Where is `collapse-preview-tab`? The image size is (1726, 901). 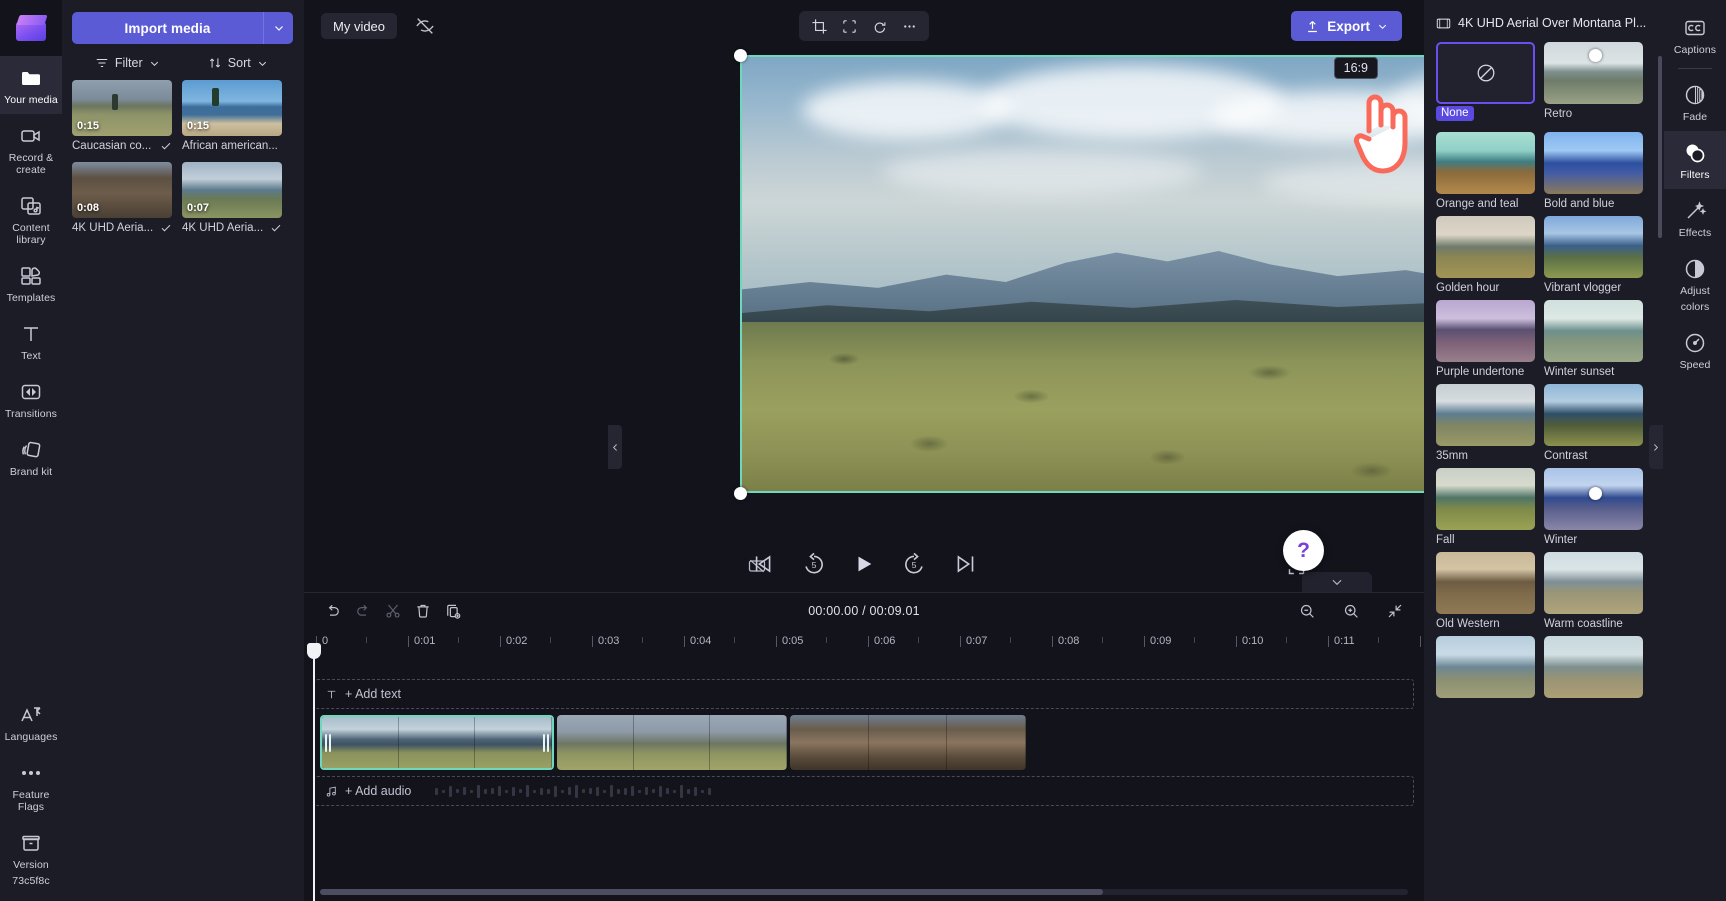
collapse-preview-tab is located at coordinates (1337, 582).